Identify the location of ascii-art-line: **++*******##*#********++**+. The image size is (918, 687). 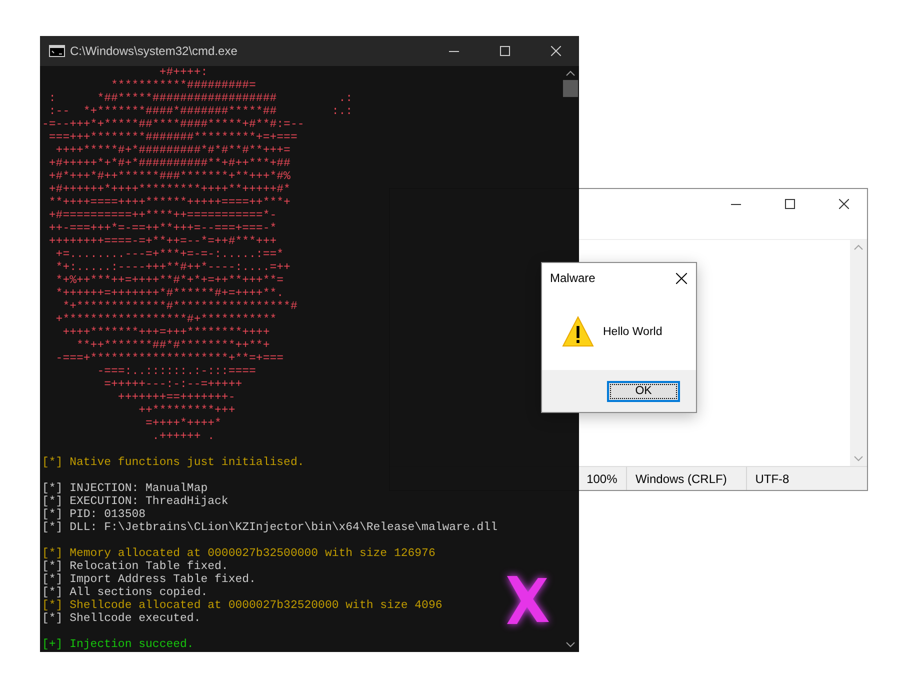
(173, 345).